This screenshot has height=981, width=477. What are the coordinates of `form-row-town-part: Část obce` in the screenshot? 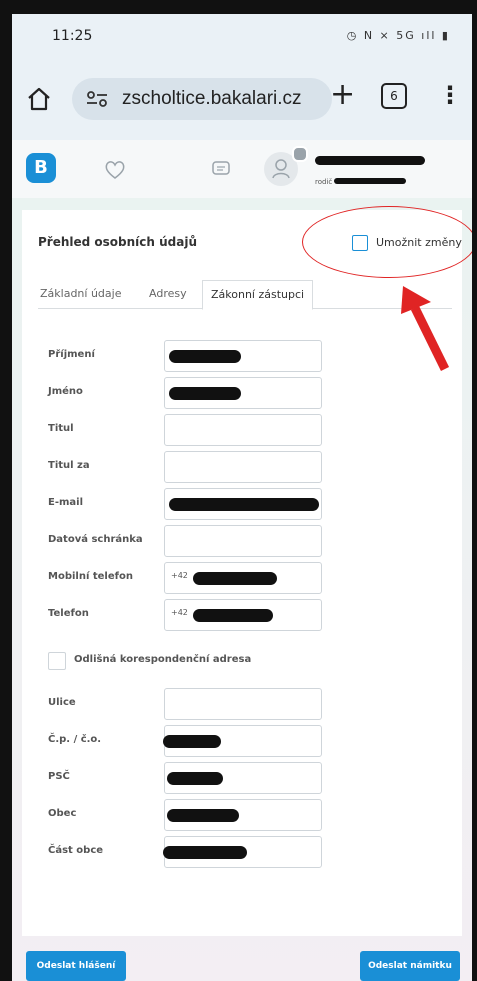 It's located at (198, 852).